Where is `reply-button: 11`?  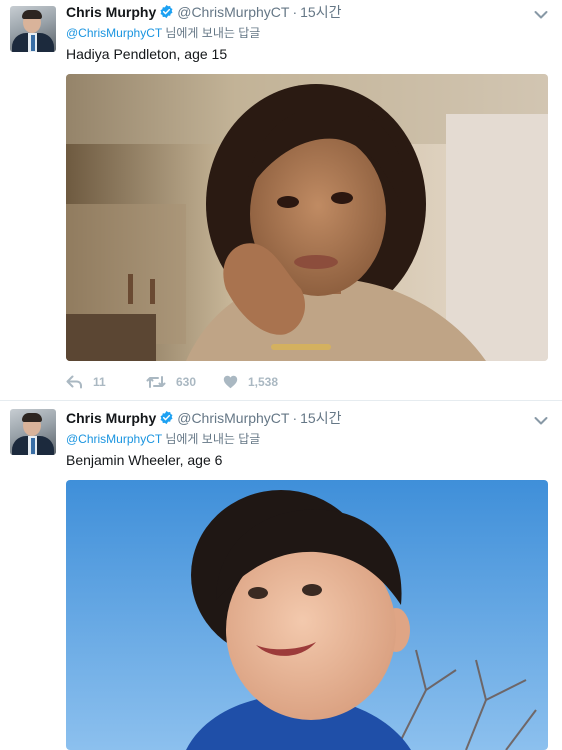
reply-button: 11 is located at coordinates (86, 382).